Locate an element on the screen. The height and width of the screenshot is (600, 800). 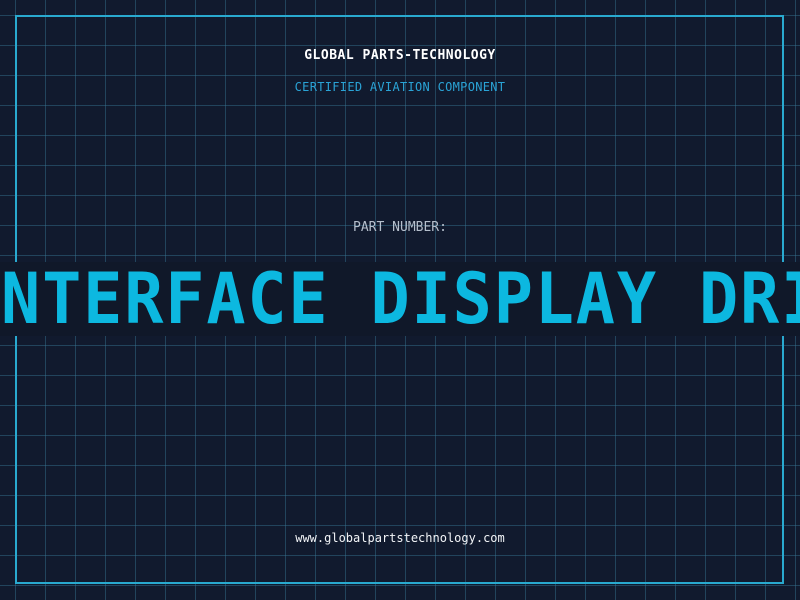
part-number-band: INTERFACE DISPLAY DRIVER is located at coordinates (400, 299).